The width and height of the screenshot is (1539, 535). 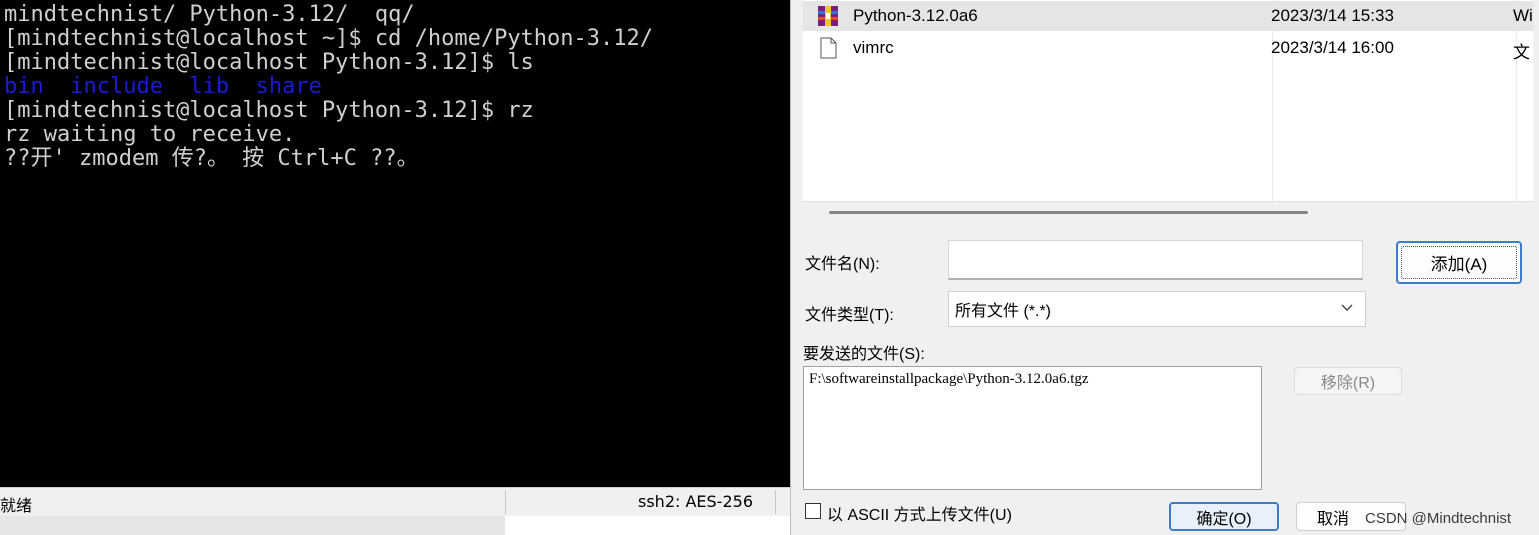 What do you see at coordinates (1168, 16) in the screenshot?
I see `file-row-python: Python-3.12.0a6 2023/3/14 15:33 Wi` at bounding box center [1168, 16].